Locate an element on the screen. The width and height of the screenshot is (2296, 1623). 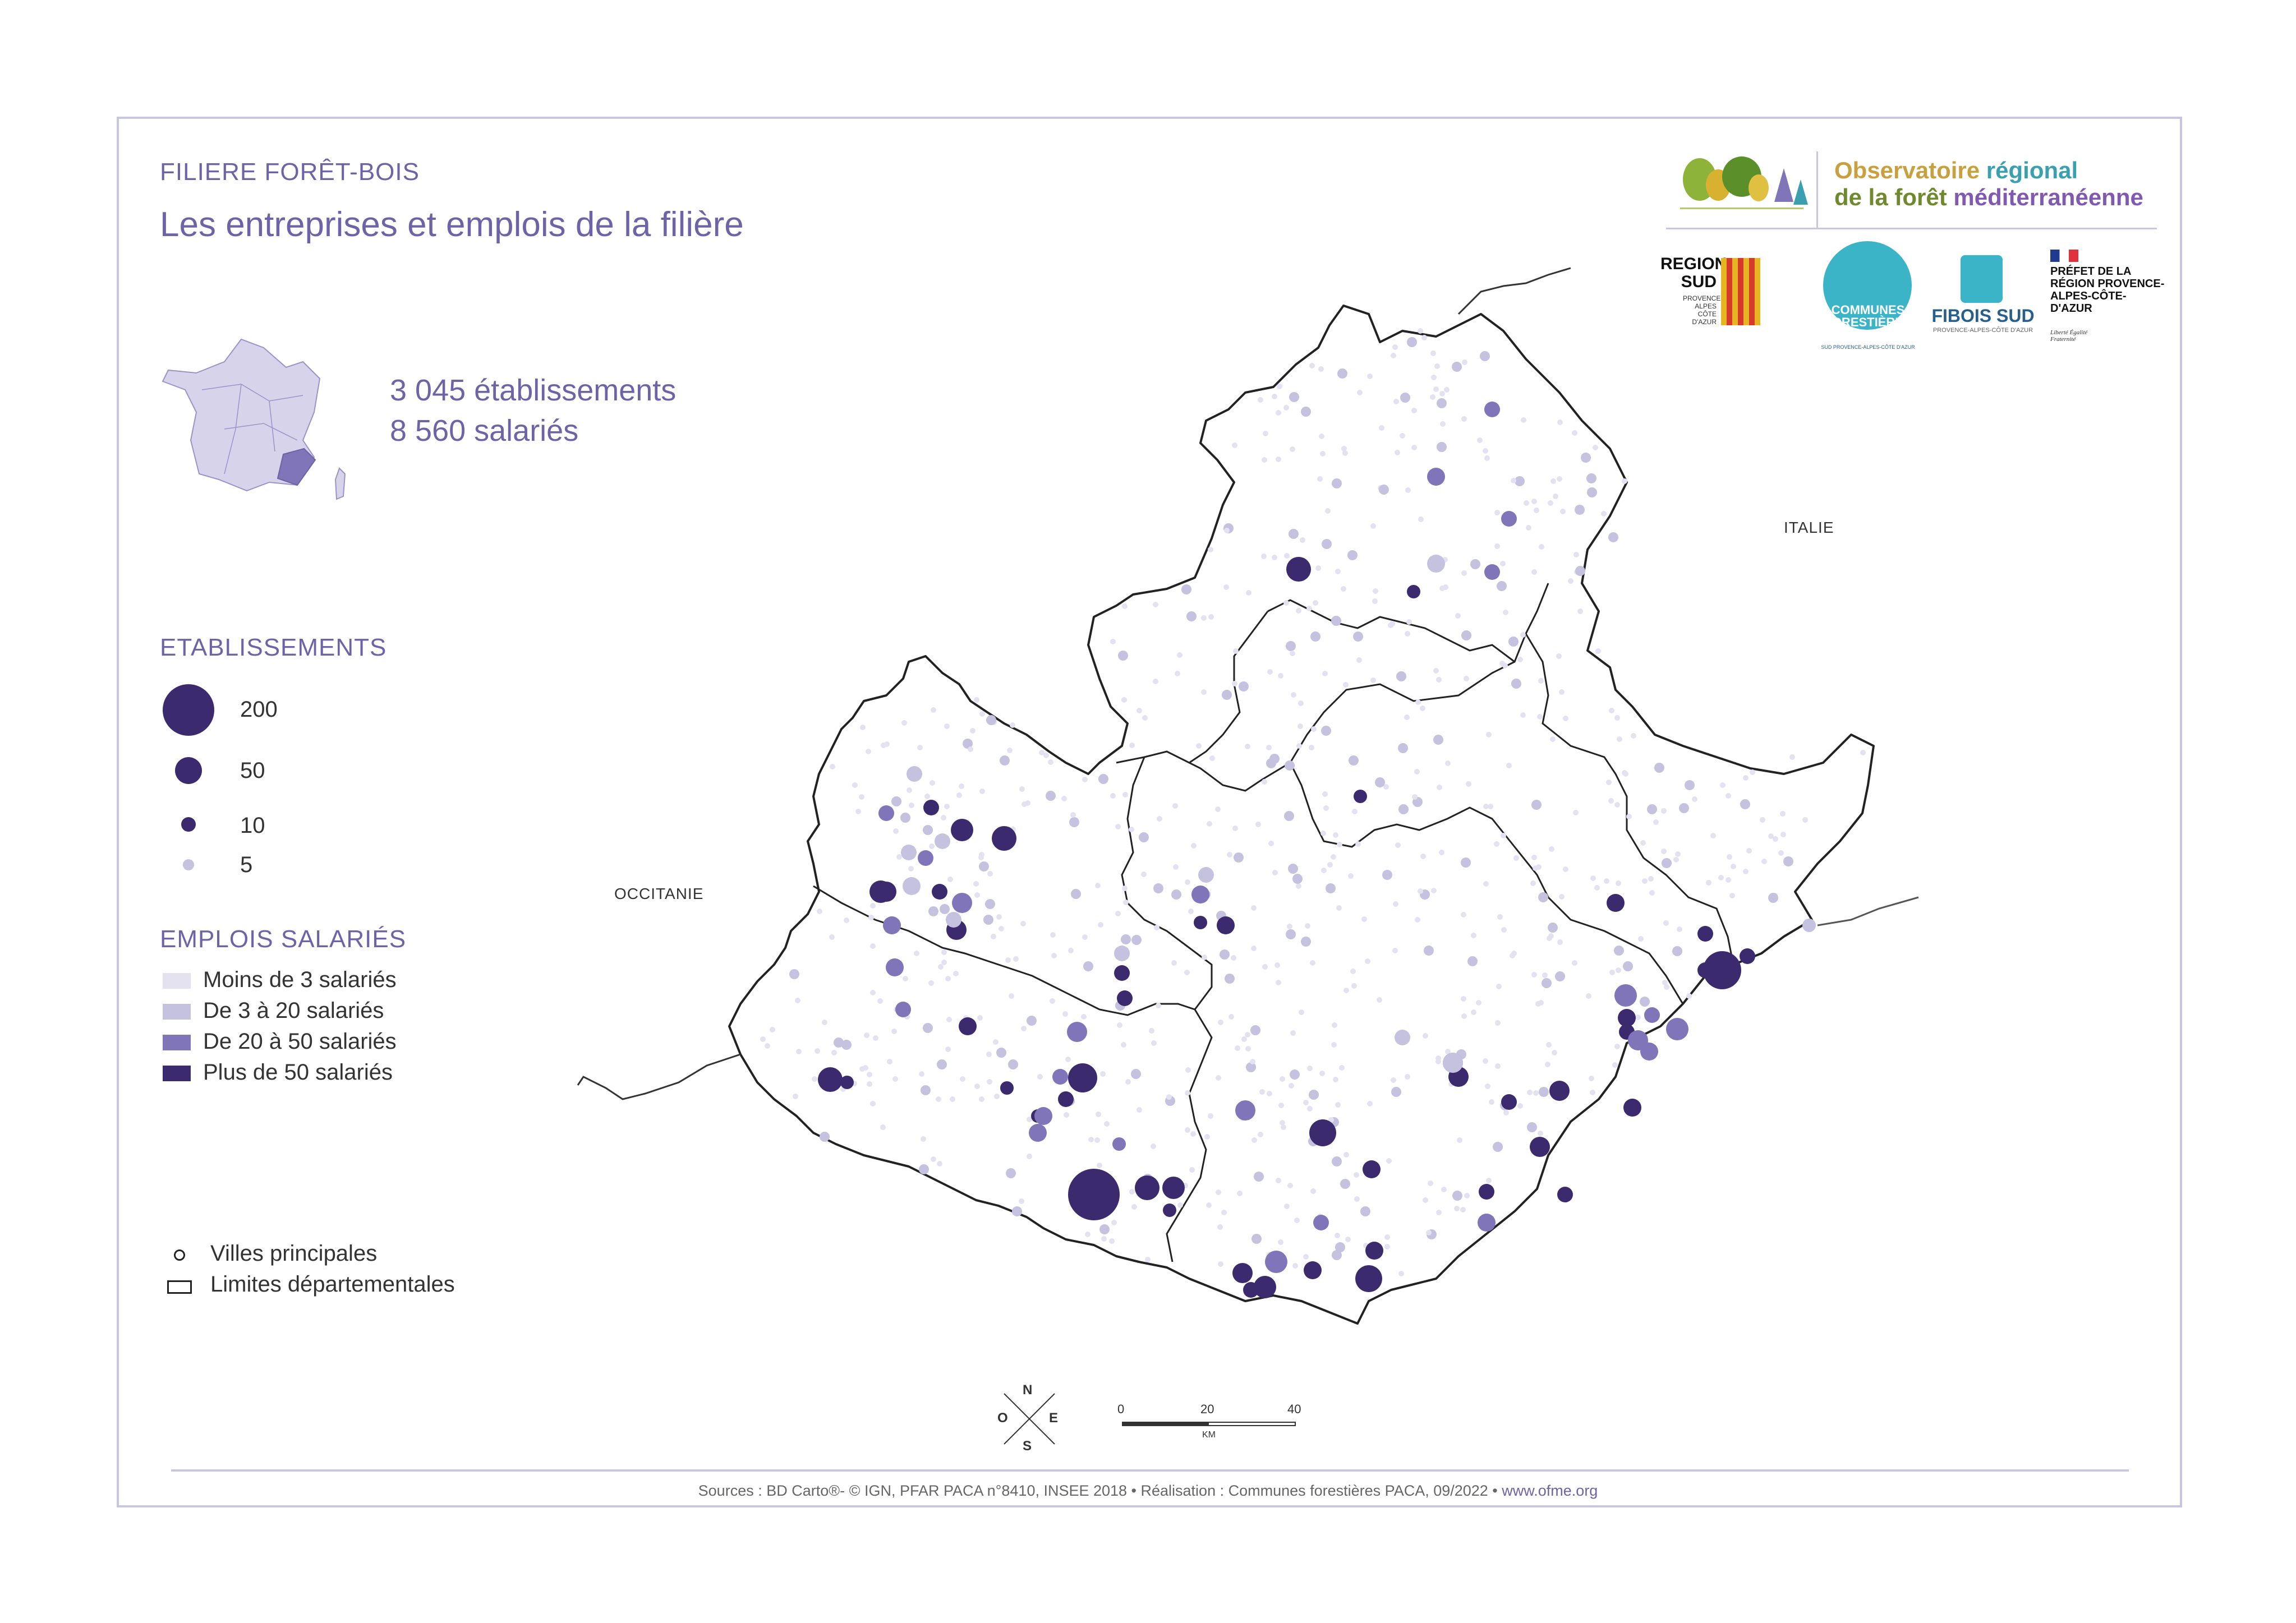
scale-bar is located at coordinates (1209, 1424).